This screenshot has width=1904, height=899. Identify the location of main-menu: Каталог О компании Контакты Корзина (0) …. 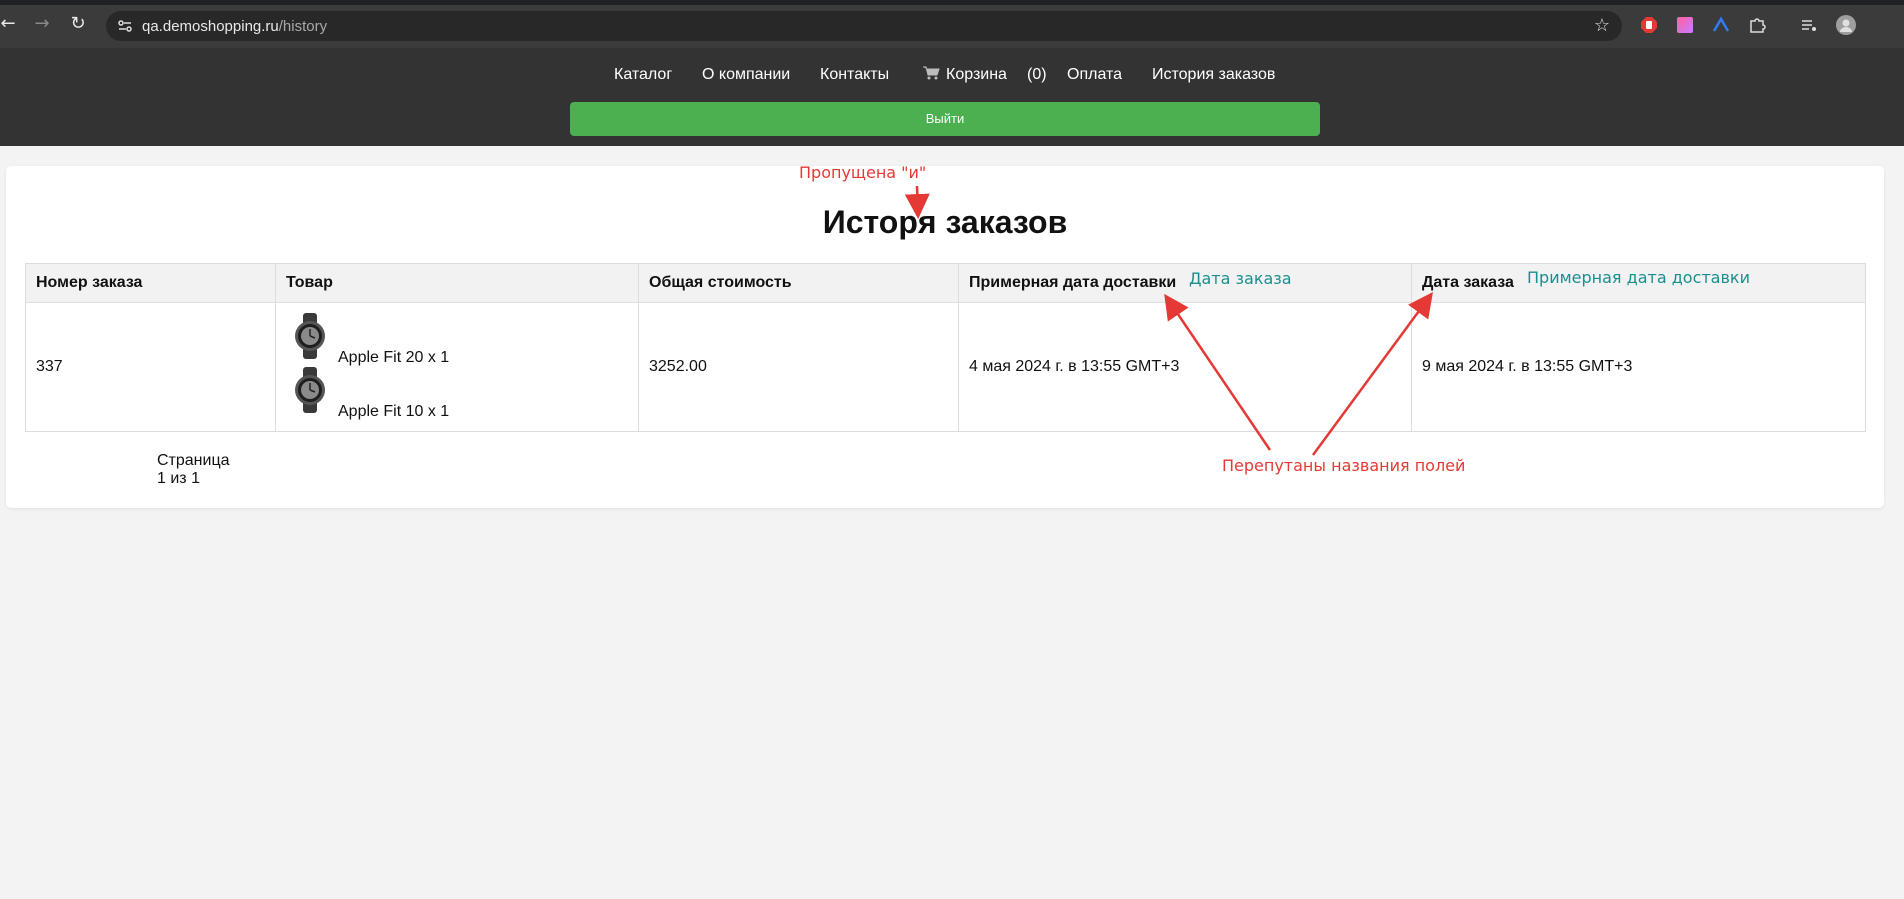
(952, 78).